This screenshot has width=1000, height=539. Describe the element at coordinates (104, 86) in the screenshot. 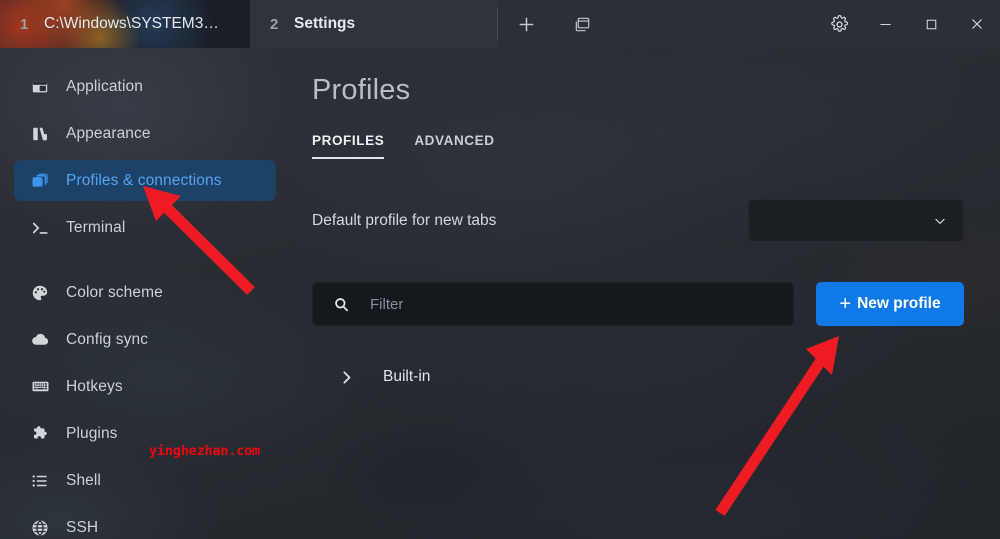

I see `sidebar-item-label: Application` at that location.